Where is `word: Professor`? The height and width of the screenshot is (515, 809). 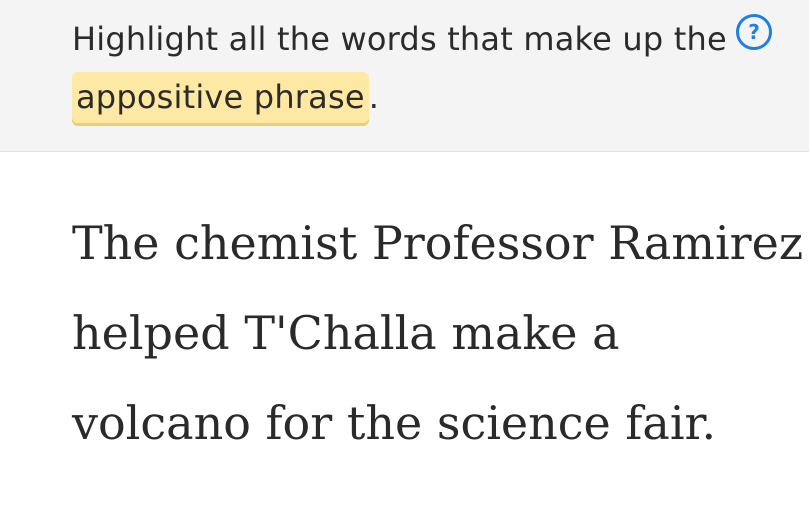
word: Professor is located at coordinates (483, 243).